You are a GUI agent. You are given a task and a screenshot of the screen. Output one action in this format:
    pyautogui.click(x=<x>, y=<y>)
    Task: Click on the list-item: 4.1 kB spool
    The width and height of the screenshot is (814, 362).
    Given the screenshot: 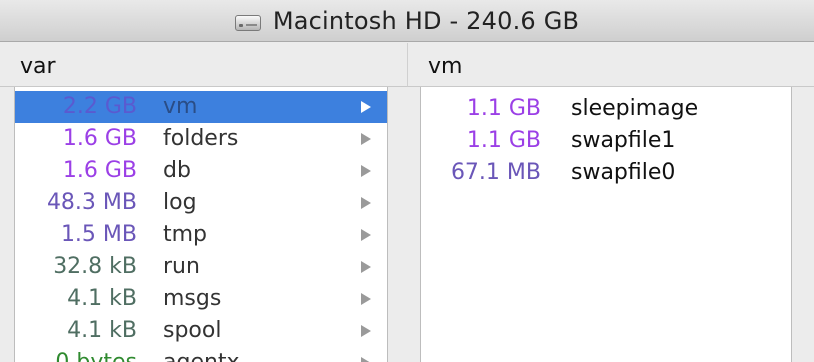 What is the action you would take?
    pyautogui.click(x=201, y=331)
    